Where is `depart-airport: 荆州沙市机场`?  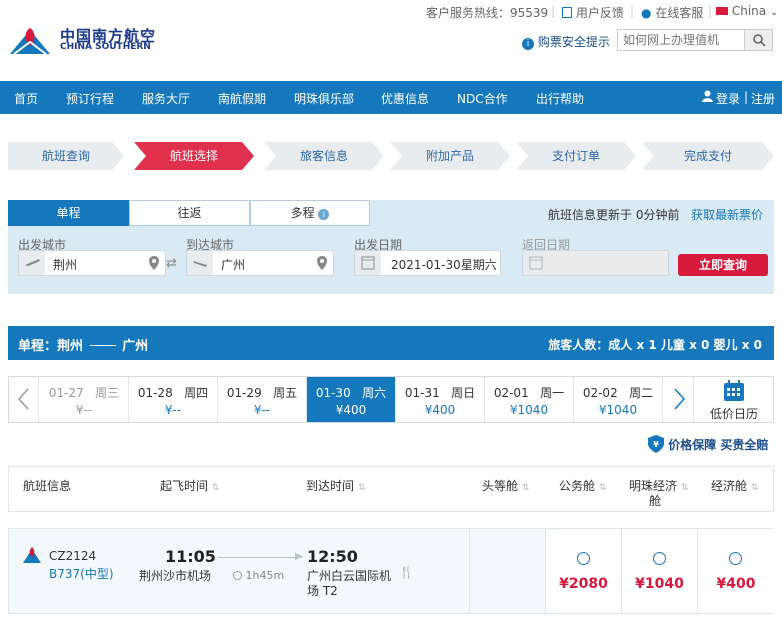 depart-airport: 荆州沙市机场 is located at coordinates (175, 576).